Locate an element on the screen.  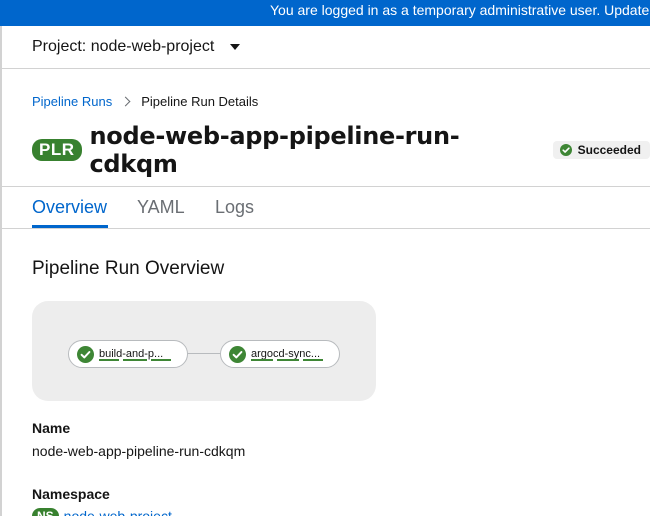
left-divider is located at coordinates (1, 271).